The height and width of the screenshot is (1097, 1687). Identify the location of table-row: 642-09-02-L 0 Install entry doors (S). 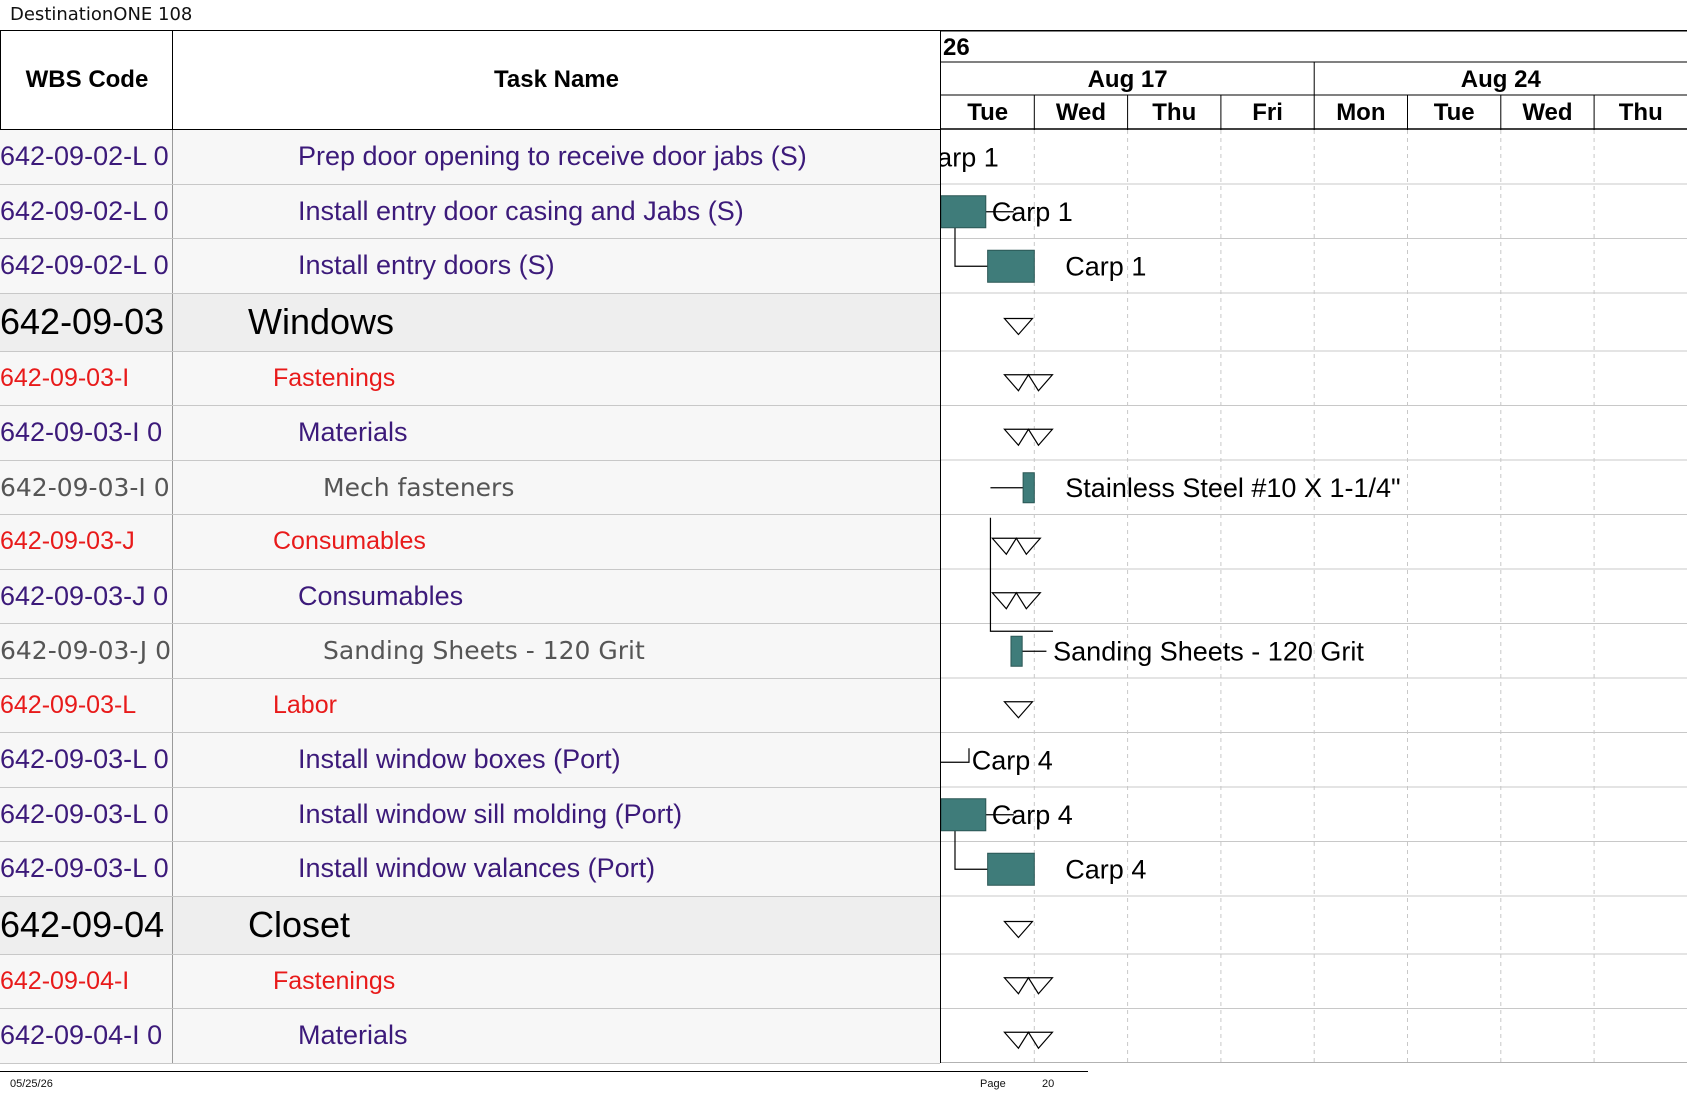
(470, 266).